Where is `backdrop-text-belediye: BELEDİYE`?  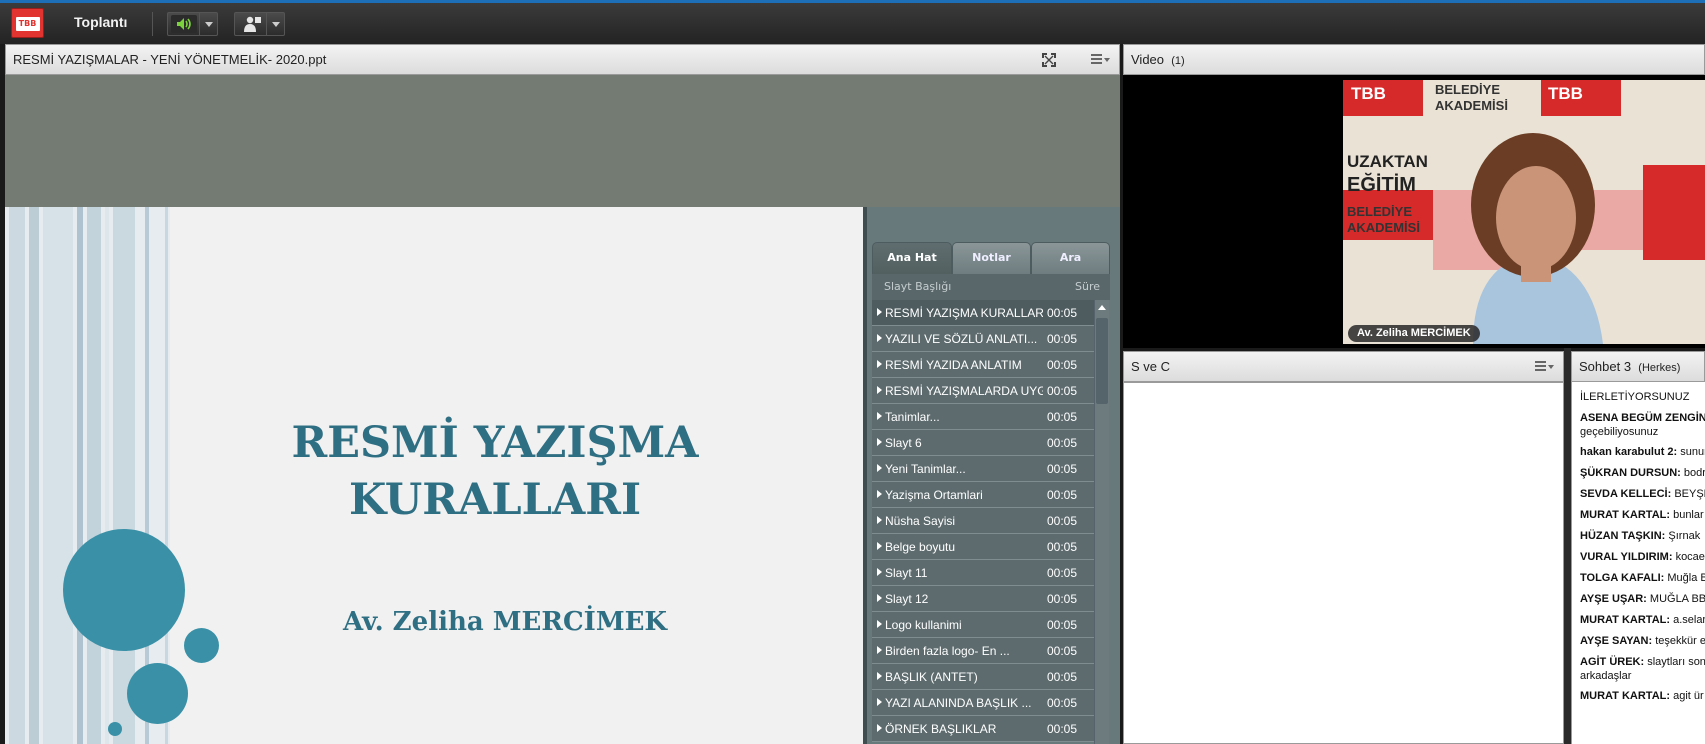 backdrop-text-belediye: BELEDİYE is located at coordinates (1468, 89).